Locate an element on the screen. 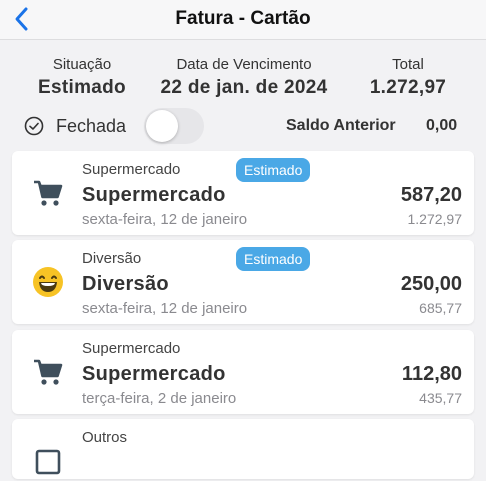  transaction-card: Outros is located at coordinates (243, 449).